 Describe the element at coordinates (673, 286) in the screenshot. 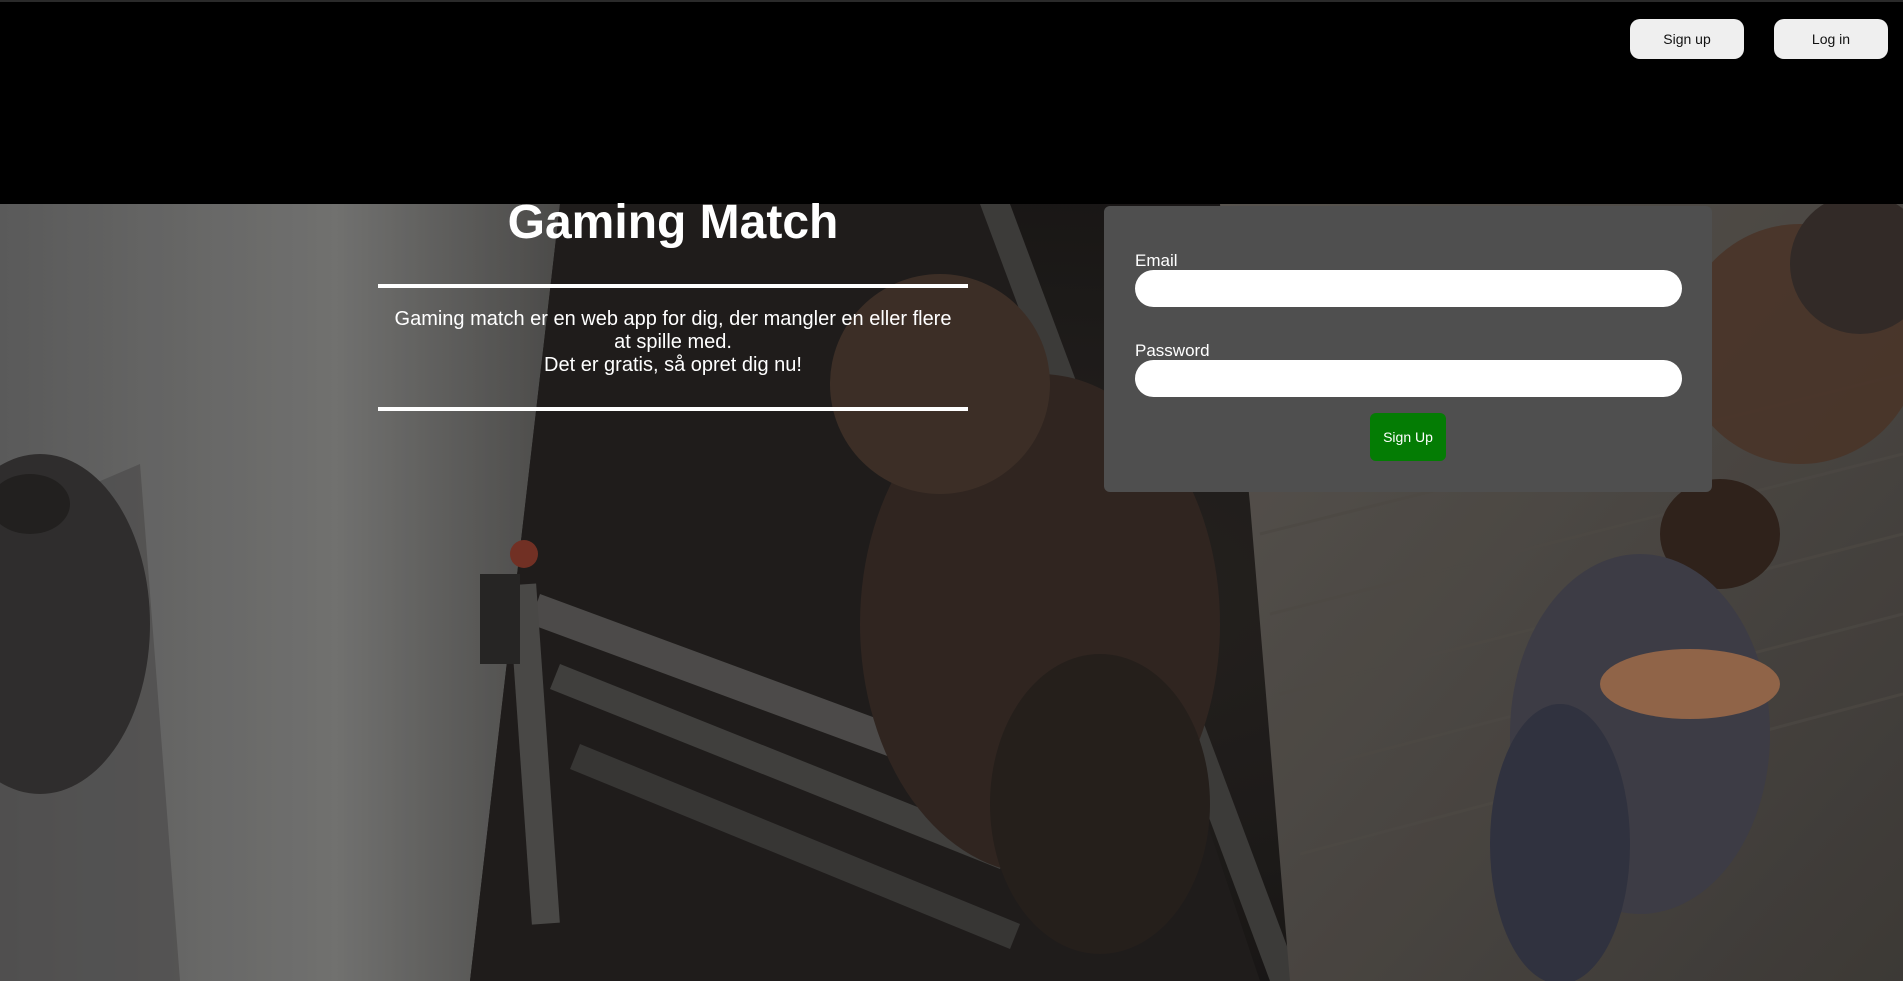

I see `hero-divider-top` at that location.